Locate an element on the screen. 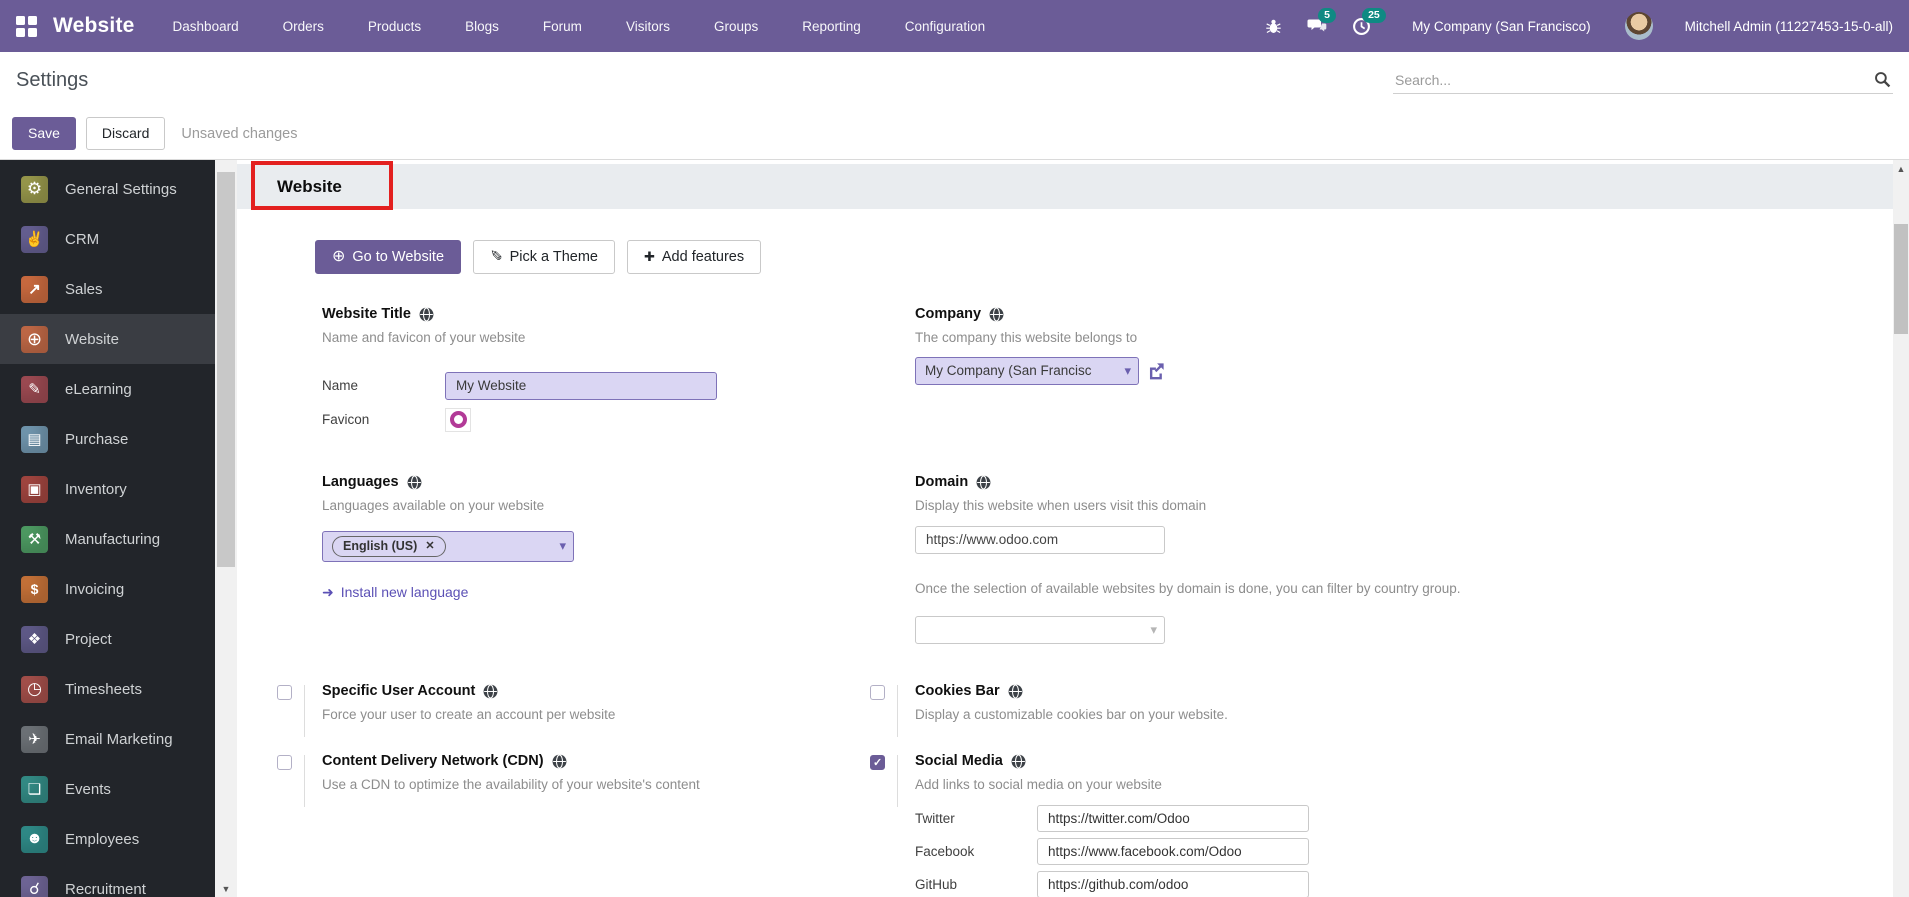  twitter-input is located at coordinates (1173, 818).